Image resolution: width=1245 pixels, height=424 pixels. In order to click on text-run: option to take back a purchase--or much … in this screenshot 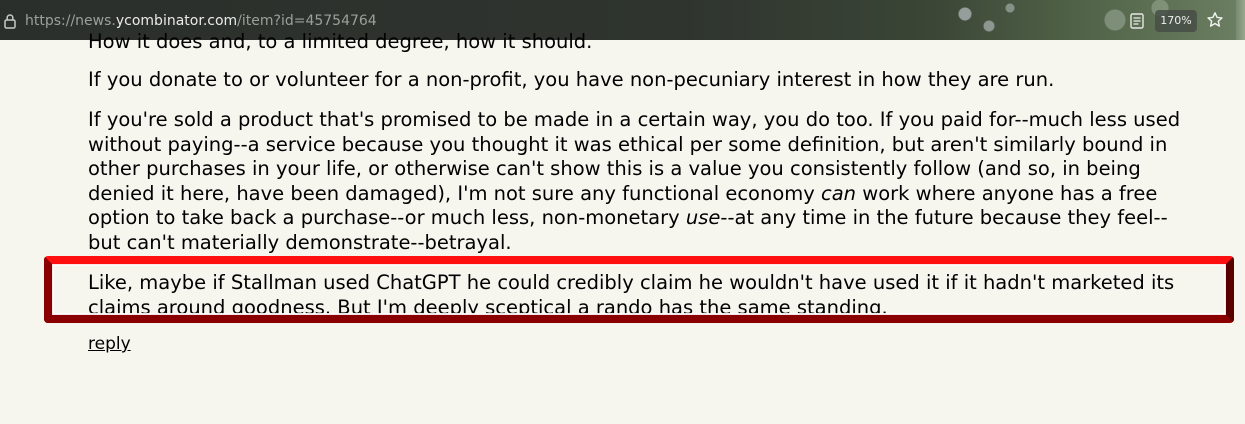, I will do `click(387, 217)`.